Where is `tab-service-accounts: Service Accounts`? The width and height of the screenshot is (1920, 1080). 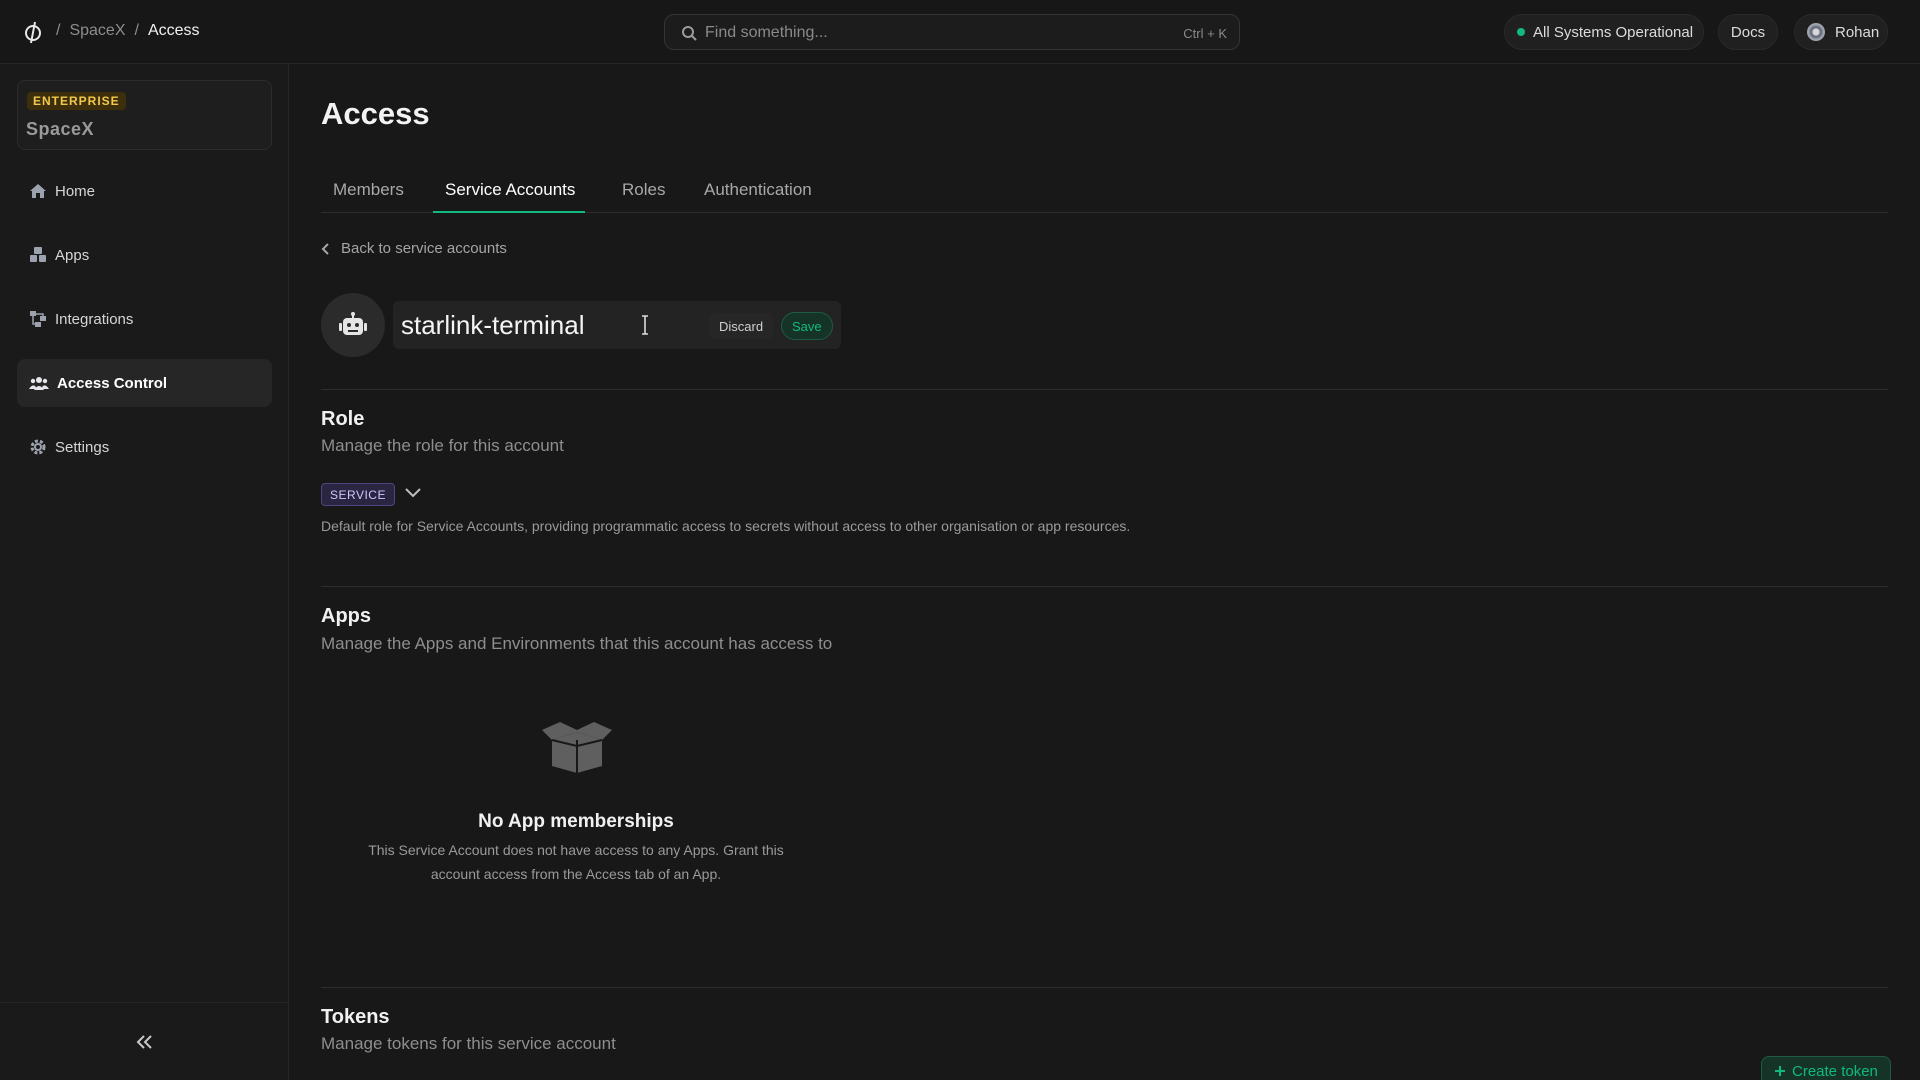
tab-service-accounts: Service Accounts is located at coordinates (510, 190).